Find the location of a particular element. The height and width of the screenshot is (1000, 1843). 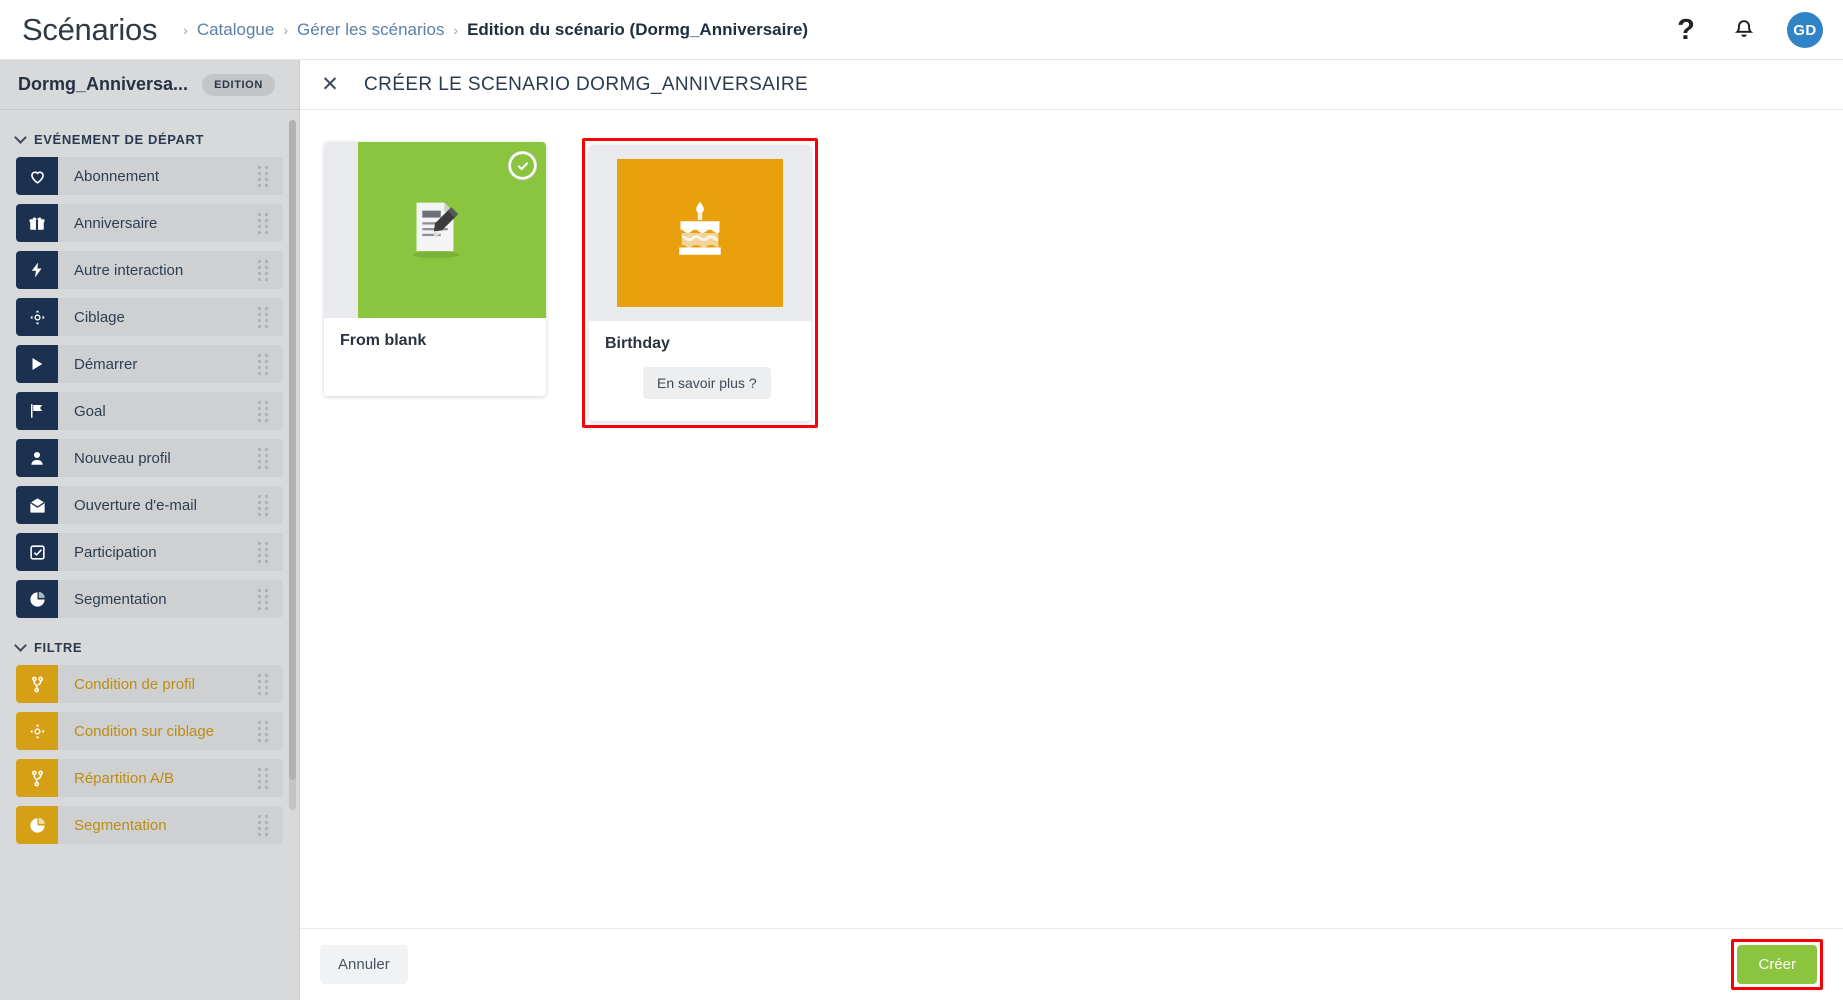

status-badge: EDITION is located at coordinates (238, 84).